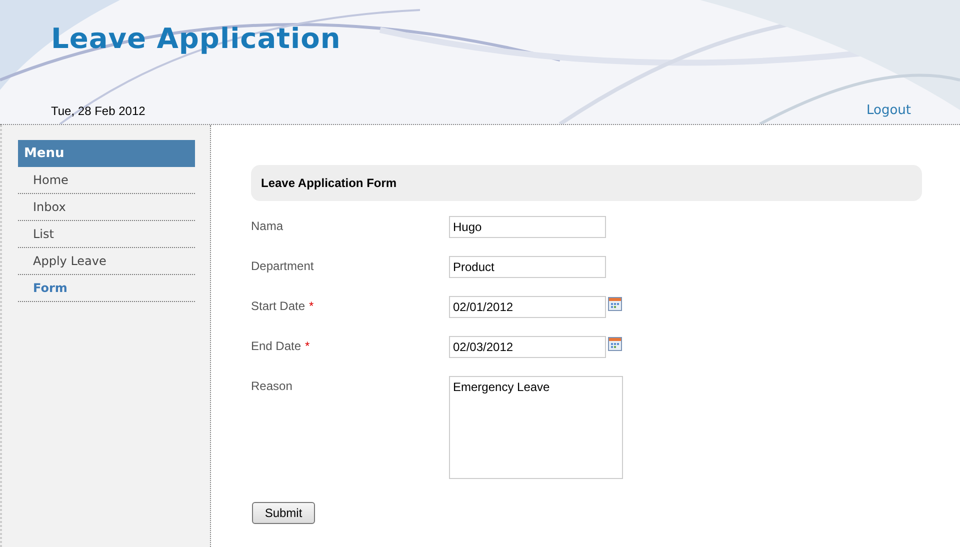  I want to click on field-label: Department, so click(282, 266).